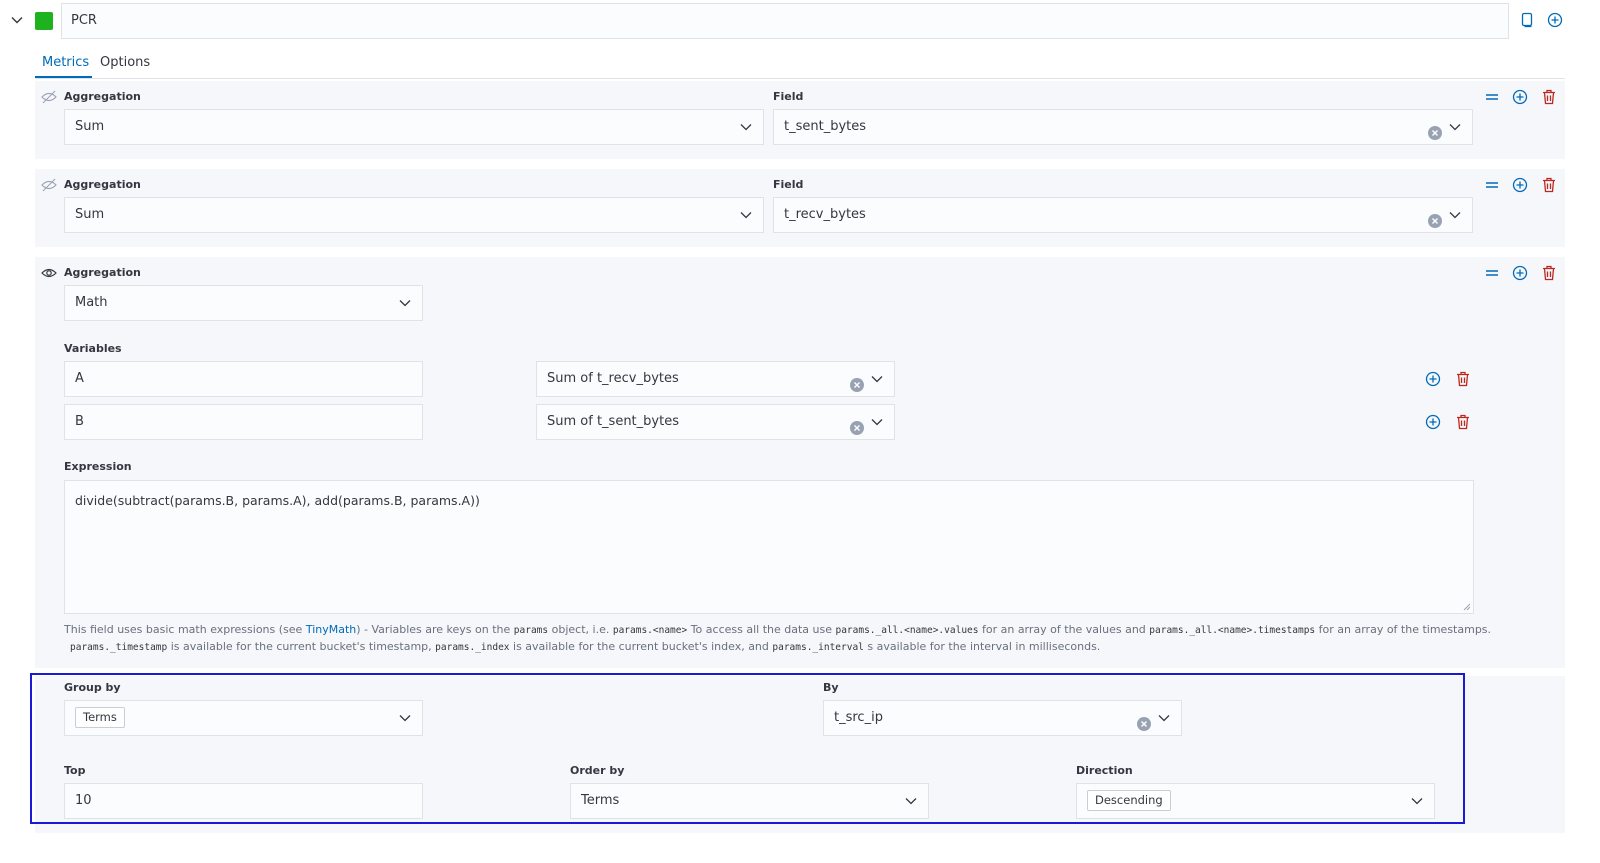  Describe the element at coordinates (582, 629) in the screenshot. I see `help-text: object, i.e.` at that location.